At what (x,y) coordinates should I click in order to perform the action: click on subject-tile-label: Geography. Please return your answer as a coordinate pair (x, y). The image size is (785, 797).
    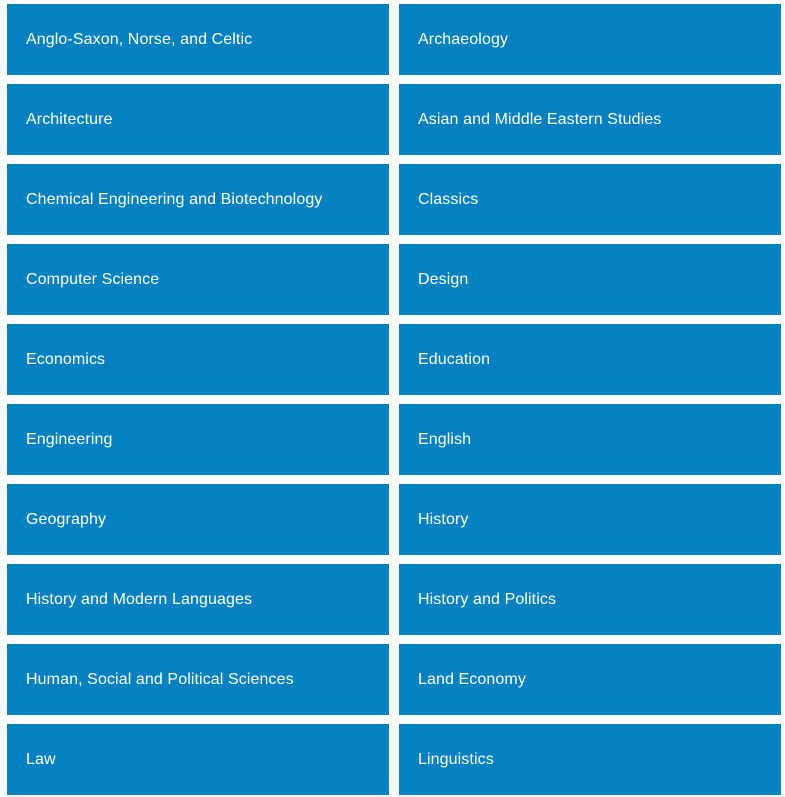
    Looking at the image, I should click on (66, 519).